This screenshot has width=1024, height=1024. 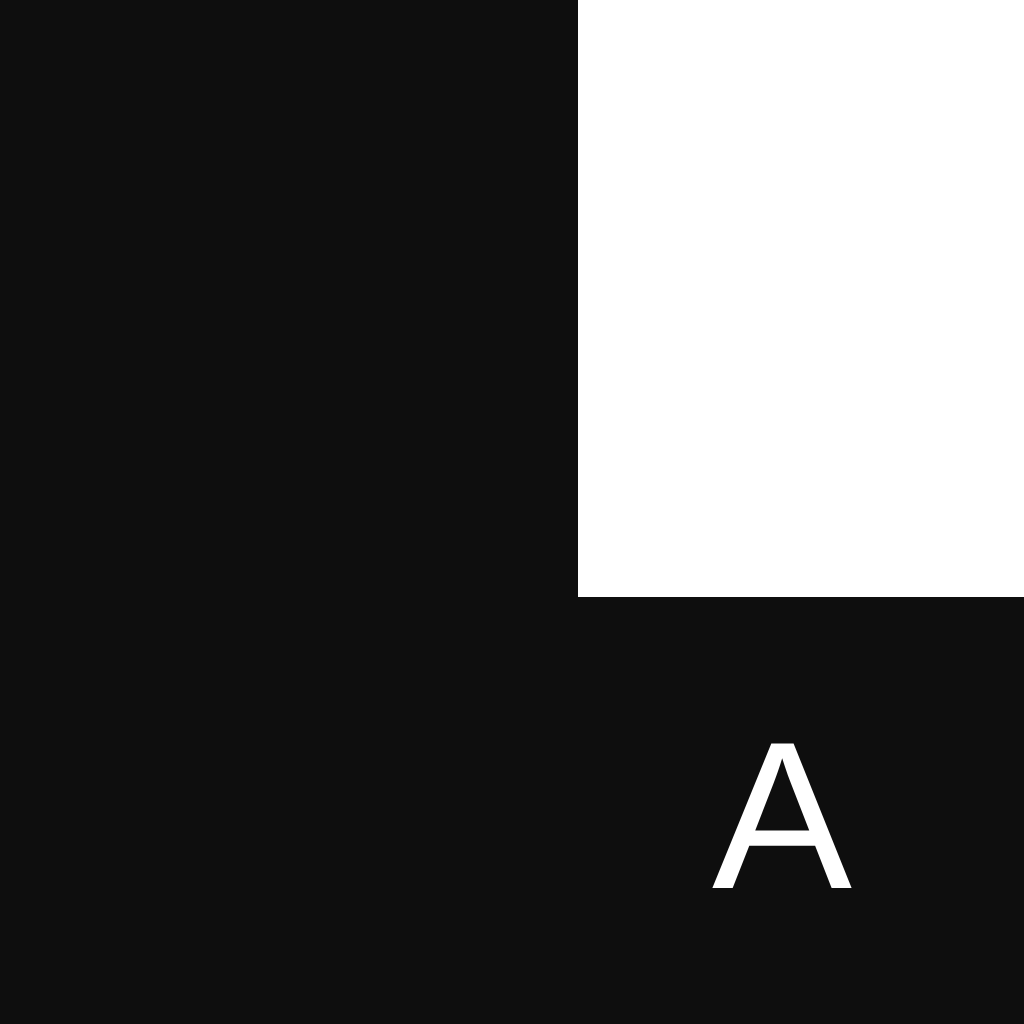 I want to click on letter-label: A, so click(x=782, y=815).